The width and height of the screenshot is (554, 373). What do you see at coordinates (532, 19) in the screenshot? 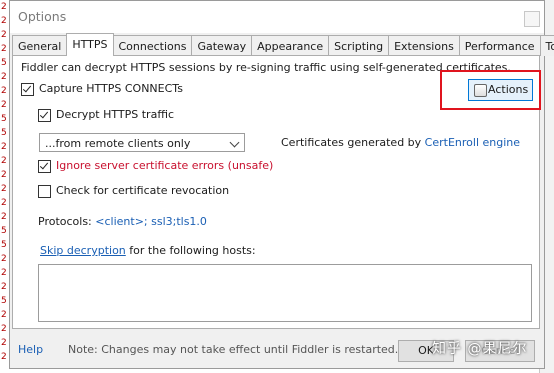
I see `close-icon` at bounding box center [532, 19].